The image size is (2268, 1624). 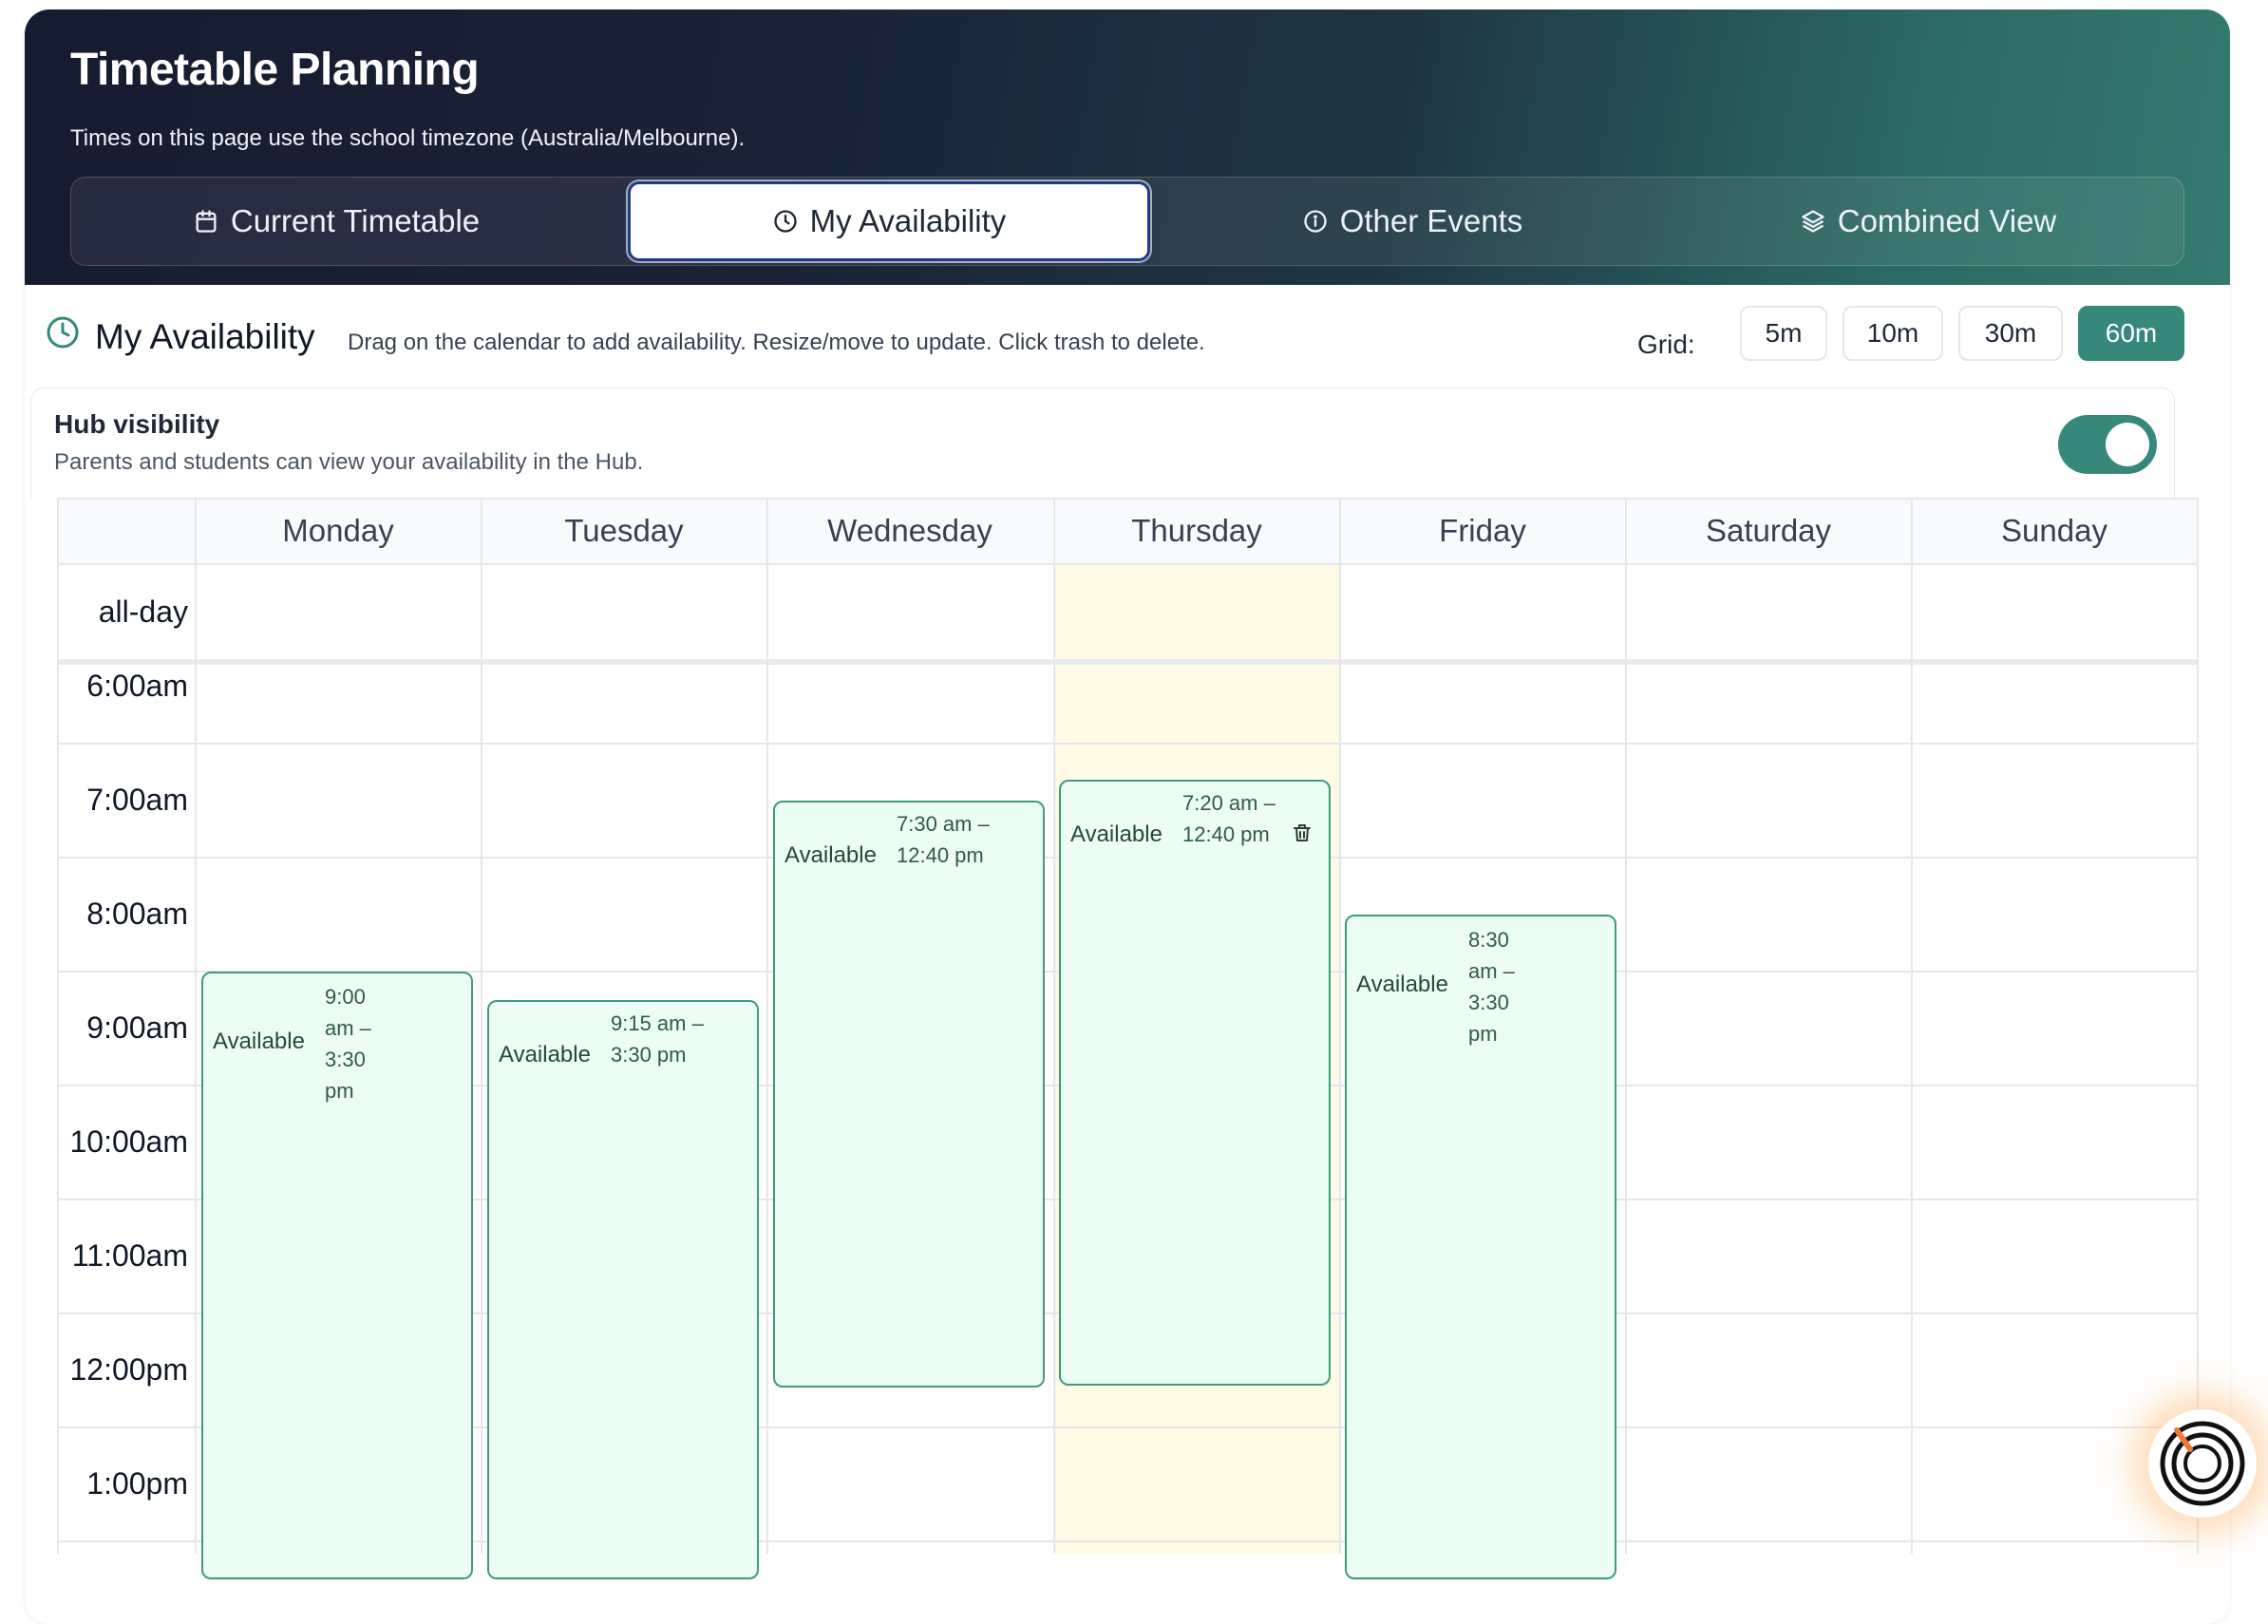 I want to click on event-time: 9:15 am – 3:30 pm, so click(x=658, y=1039).